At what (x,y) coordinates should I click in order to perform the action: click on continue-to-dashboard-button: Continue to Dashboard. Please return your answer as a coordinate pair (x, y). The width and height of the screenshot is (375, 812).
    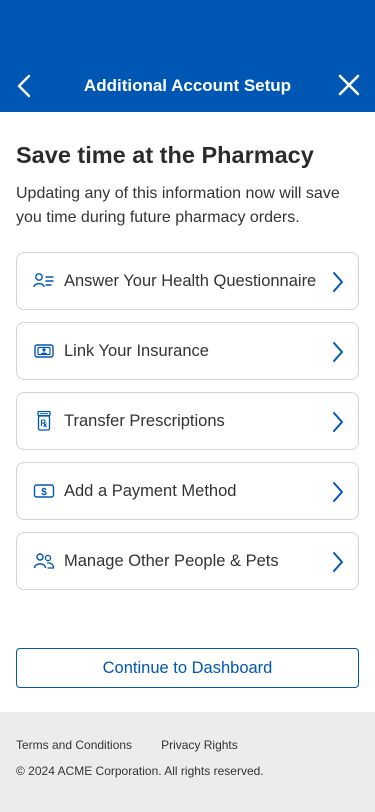
    Looking at the image, I should click on (187, 668).